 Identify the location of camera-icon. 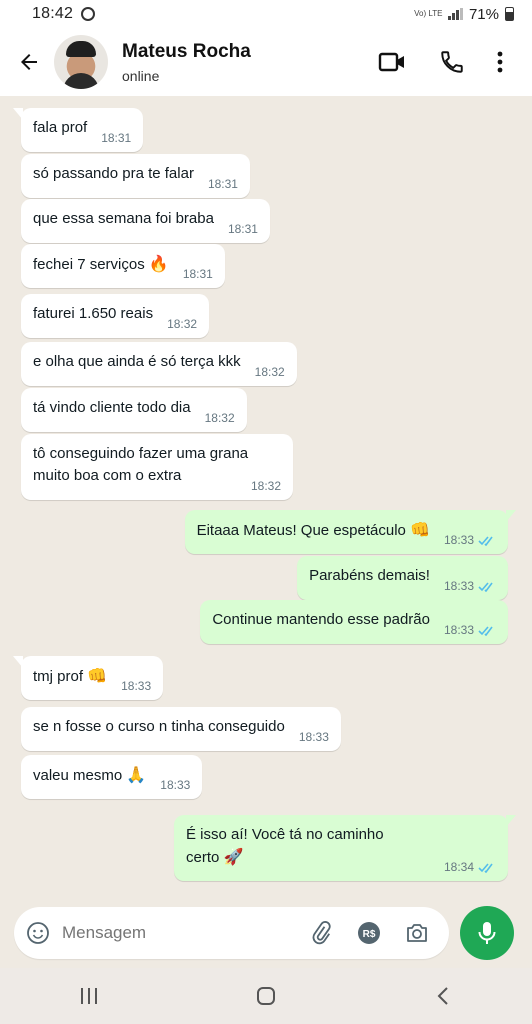
(417, 933).